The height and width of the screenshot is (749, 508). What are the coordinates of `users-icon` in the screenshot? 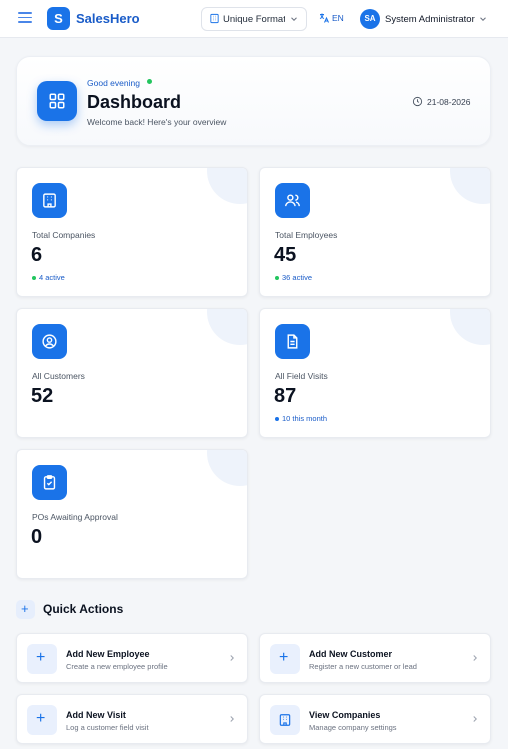 It's located at (292, 200).